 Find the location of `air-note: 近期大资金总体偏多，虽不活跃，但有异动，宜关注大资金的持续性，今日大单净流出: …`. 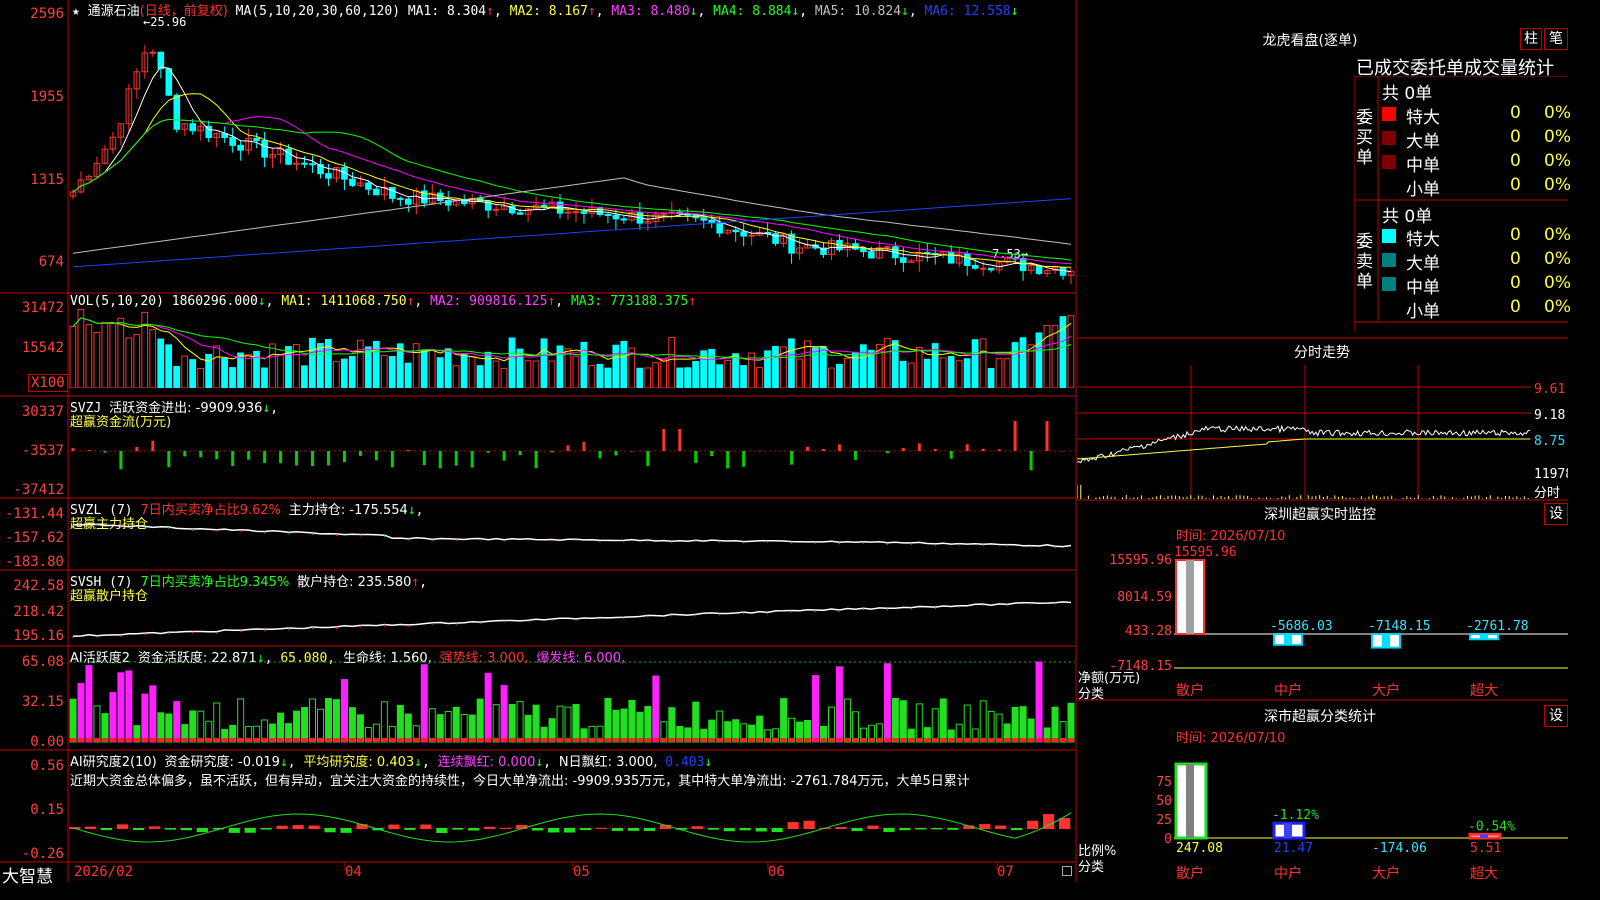

air-note: 近期大资金总体偏多，虽不活跃，但有异动，宜关注大资金的持续性，今日大单净流出: … is located at coordinates (520, 781).